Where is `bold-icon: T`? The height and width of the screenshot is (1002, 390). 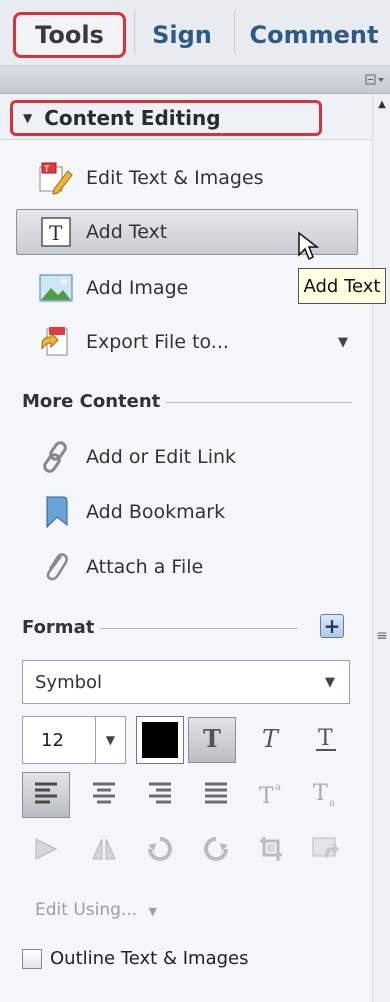 bold-icon: T is located at coordinates (212, 740).